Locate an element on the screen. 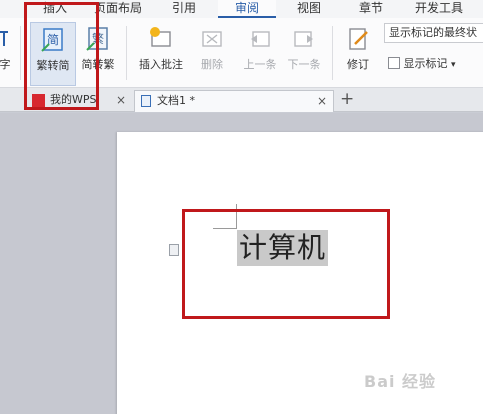 The width and height of the screenshot is (483, 414). insert-comment-button: 插入批注 is located at coordinates (161, 54).